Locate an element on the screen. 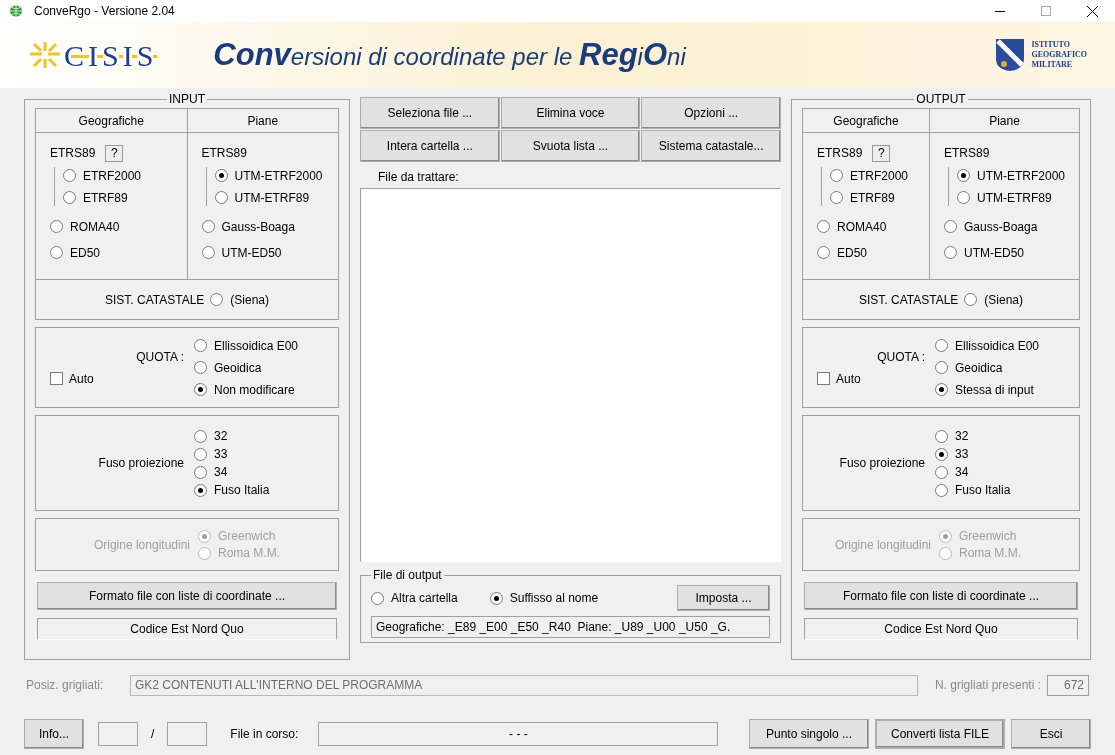 The width and height of the screenshot is (1115, 755). group-label: ETRS89 is located at coordinates (967, 153).